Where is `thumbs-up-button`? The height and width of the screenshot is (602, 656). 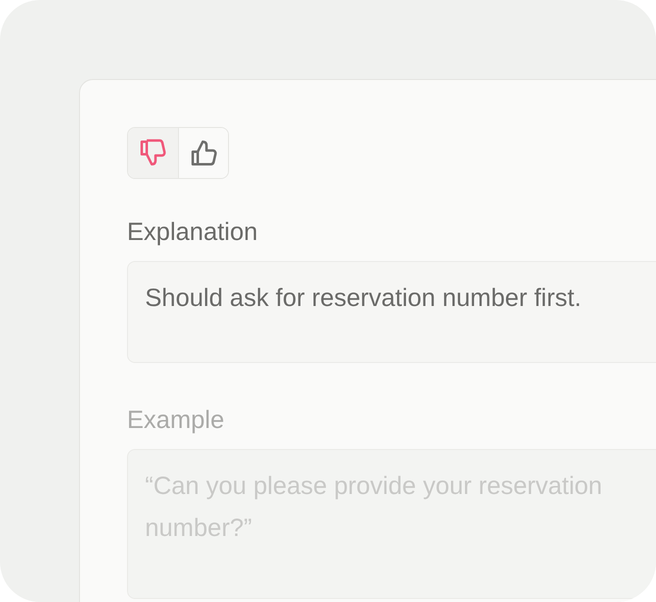
thumbs-up-button is located at coordinates (203, 153).